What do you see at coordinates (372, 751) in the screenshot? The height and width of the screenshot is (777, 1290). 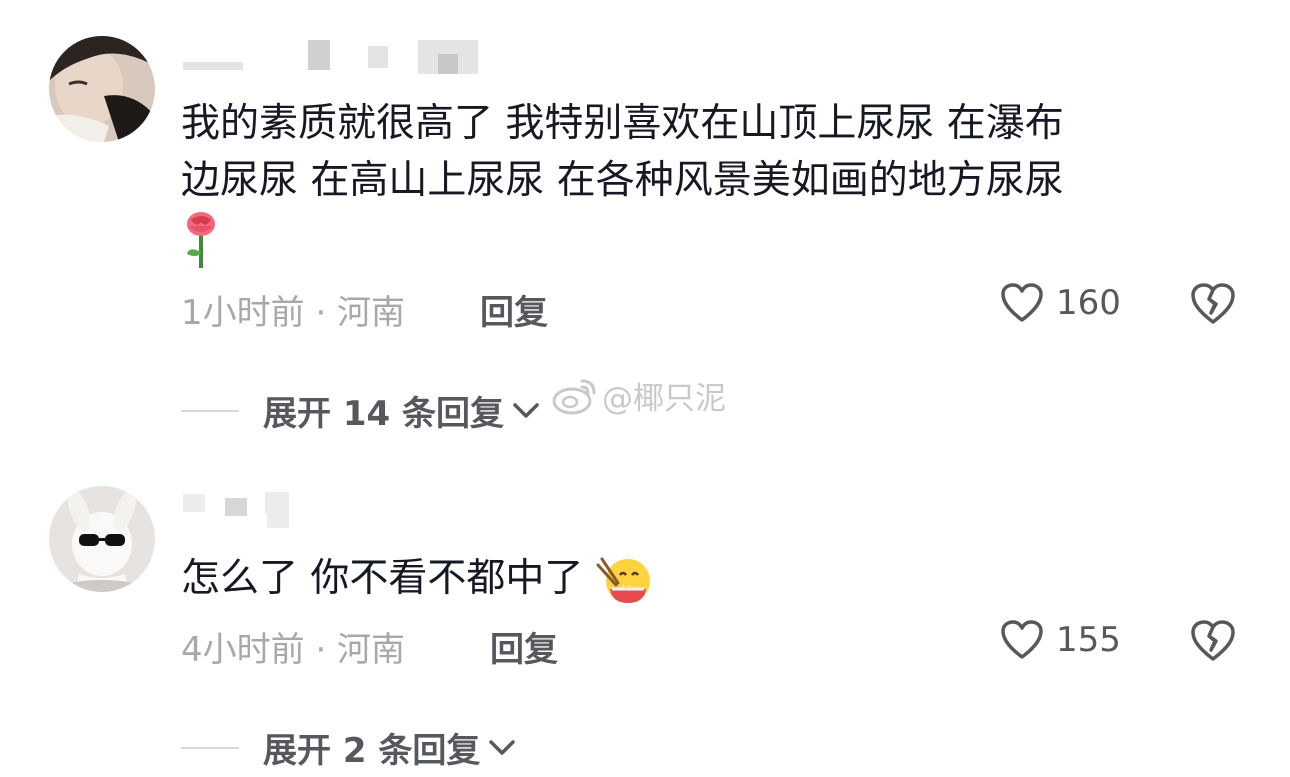 I see `expand-replies-label: 展开 2 条回复` at bounding box center [372, 751].